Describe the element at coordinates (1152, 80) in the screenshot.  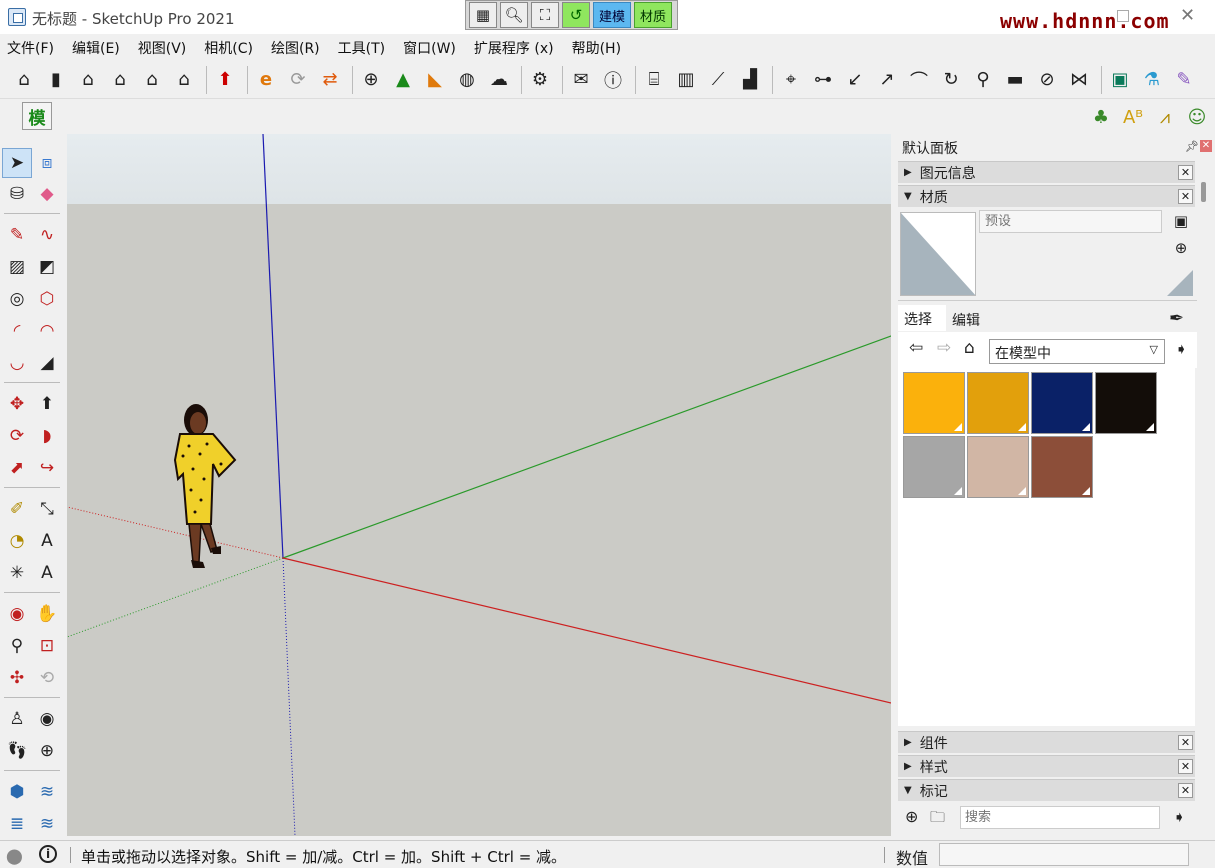
I see `flask-icon: ⚗` at that location.